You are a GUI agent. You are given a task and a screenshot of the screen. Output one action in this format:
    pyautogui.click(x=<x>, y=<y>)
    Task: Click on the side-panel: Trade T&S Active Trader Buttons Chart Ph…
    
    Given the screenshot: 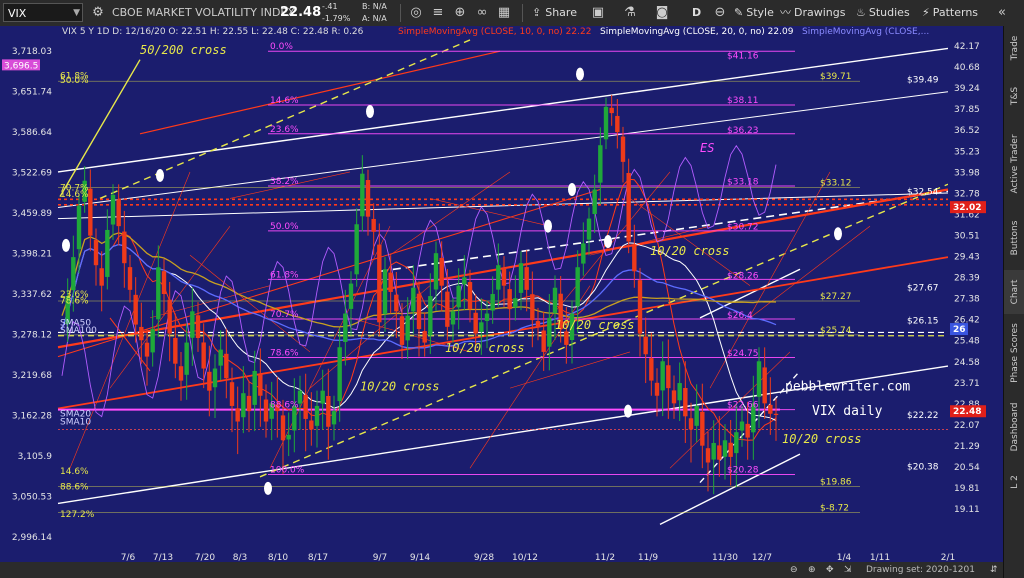 What is the action you would take?
    pyautogui.click(x=1013, y=302)
    